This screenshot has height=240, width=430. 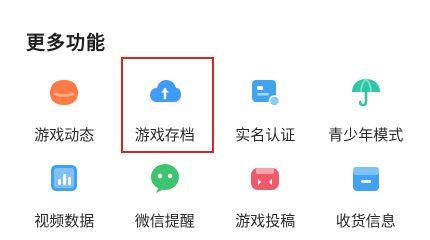 What do you see at coordinates (366, 178) in the screenshot?
I see `delivery-box-icon` at bounding box center [366, 178].